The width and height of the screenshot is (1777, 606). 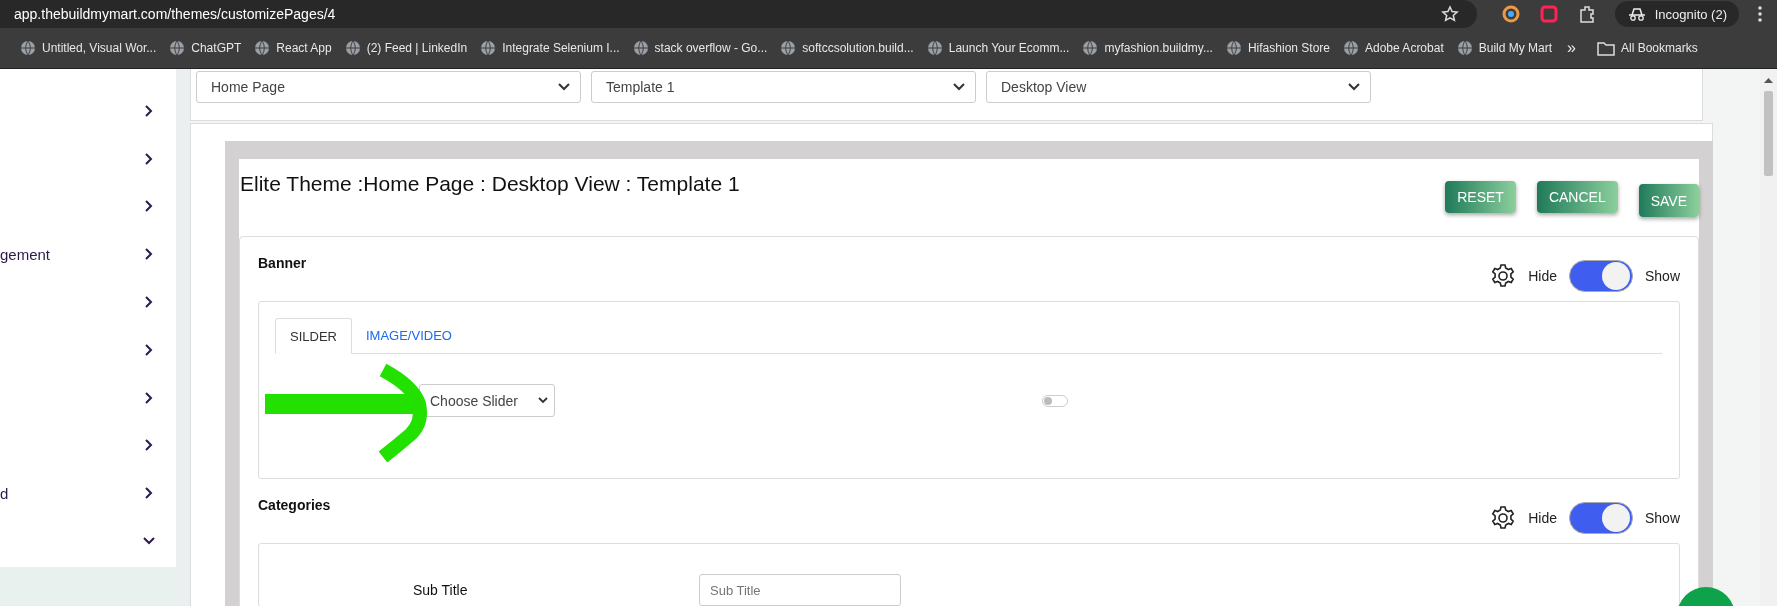 I want to click on slider-select: Choose Slider, so click(x=487, y=400).